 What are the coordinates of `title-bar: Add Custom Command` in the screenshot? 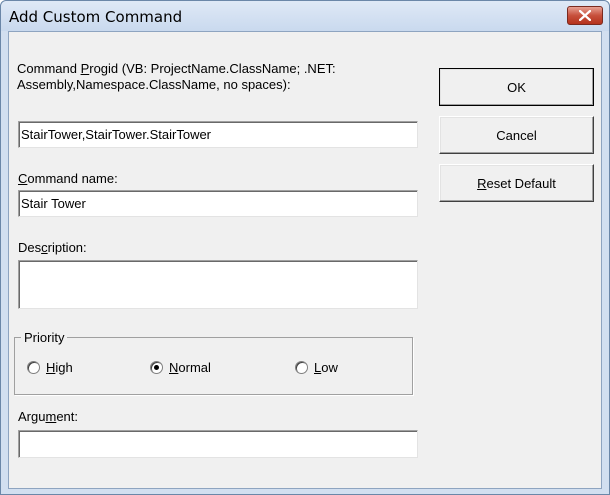 It's located at (305, 16).